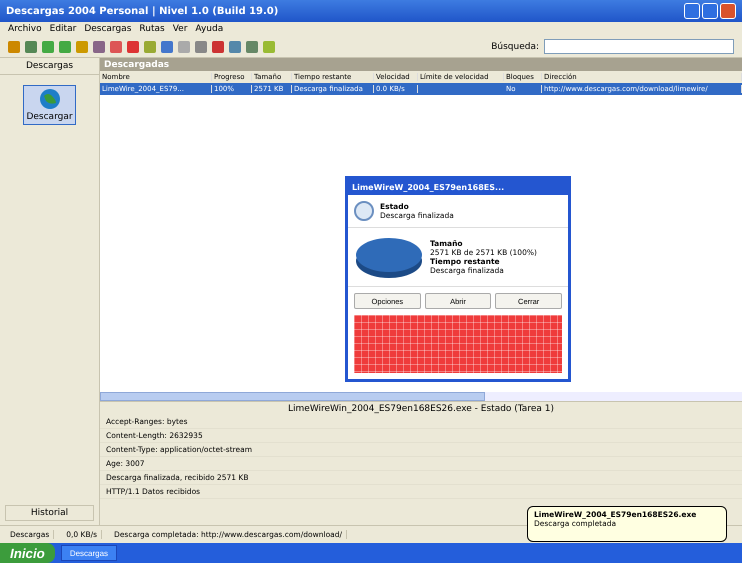 The height and width of the screenshot is (563, 742). I want to click on close-button, so click(728, 11).